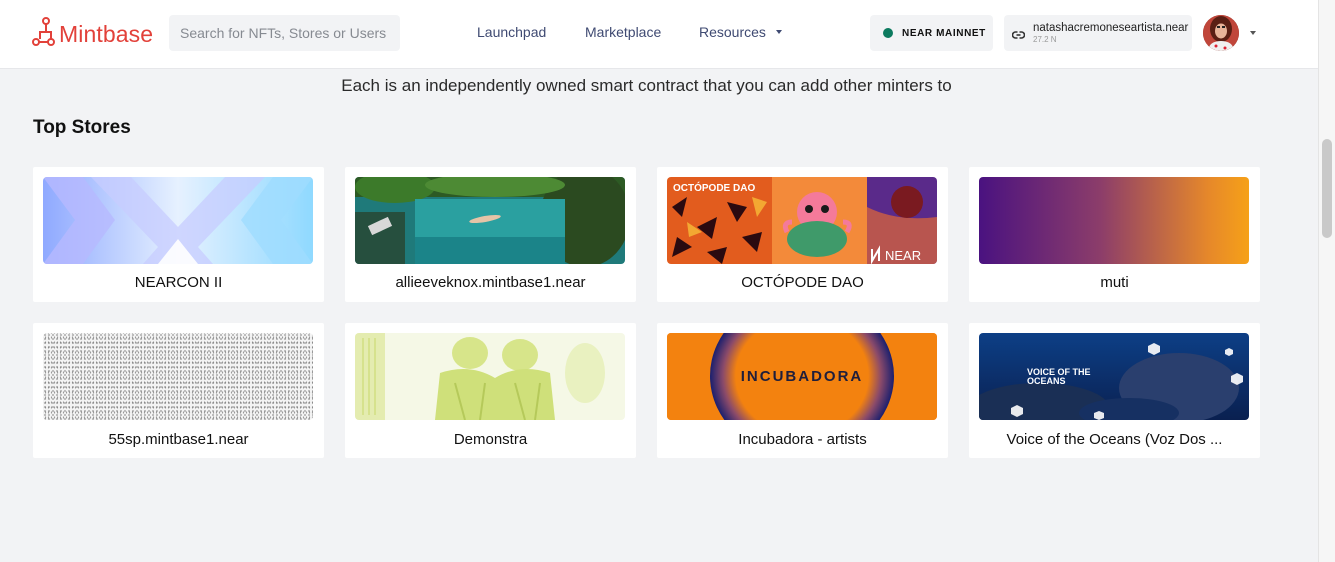 This screenshot has height=562, width=1335. I want to click on store-name: OCTÓPODE DAO, so click(802, 282).